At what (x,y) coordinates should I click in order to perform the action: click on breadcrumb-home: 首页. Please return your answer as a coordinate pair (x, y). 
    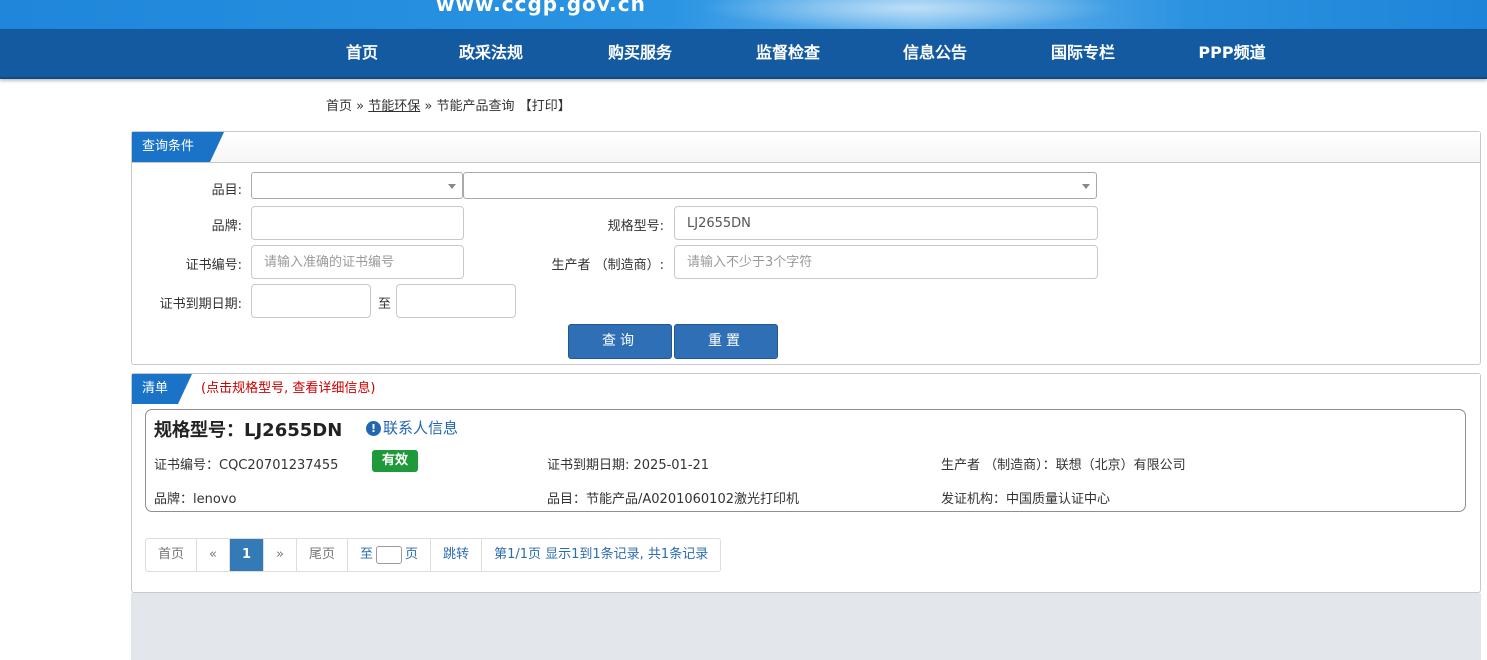
    Looking at the image, I should click on (339, 106).